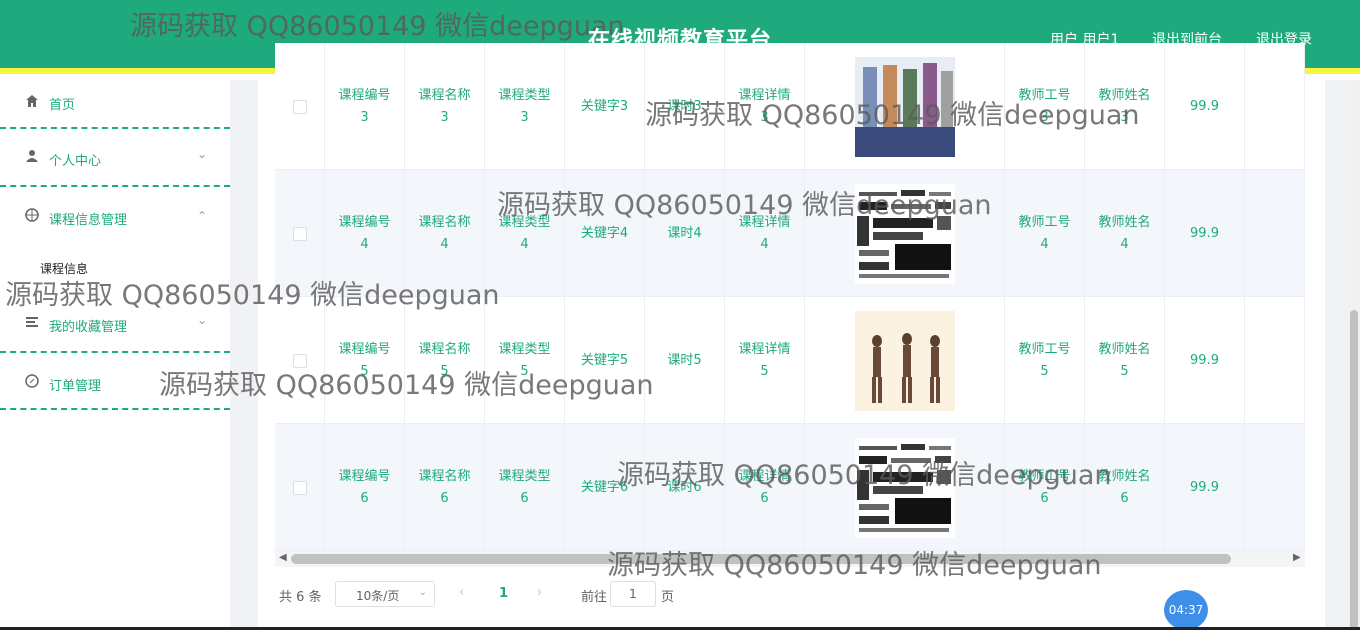 This screenshot has width=1360, height=630. Describe the element at coordinates (378, 596) in the screenshot. I see `page-size-value: 10条/页` at that location.